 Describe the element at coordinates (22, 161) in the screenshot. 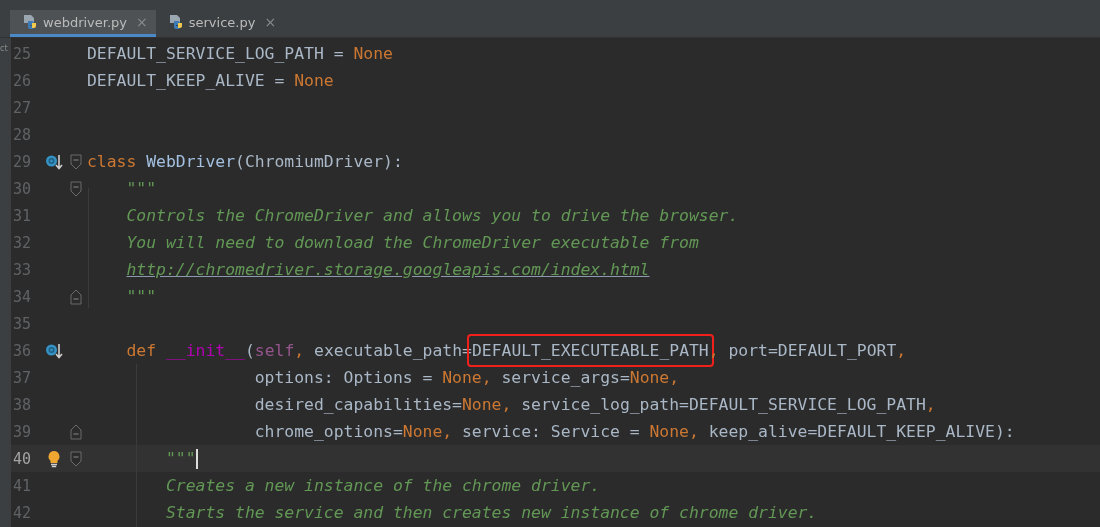

I see `line-number: 29` at that location.